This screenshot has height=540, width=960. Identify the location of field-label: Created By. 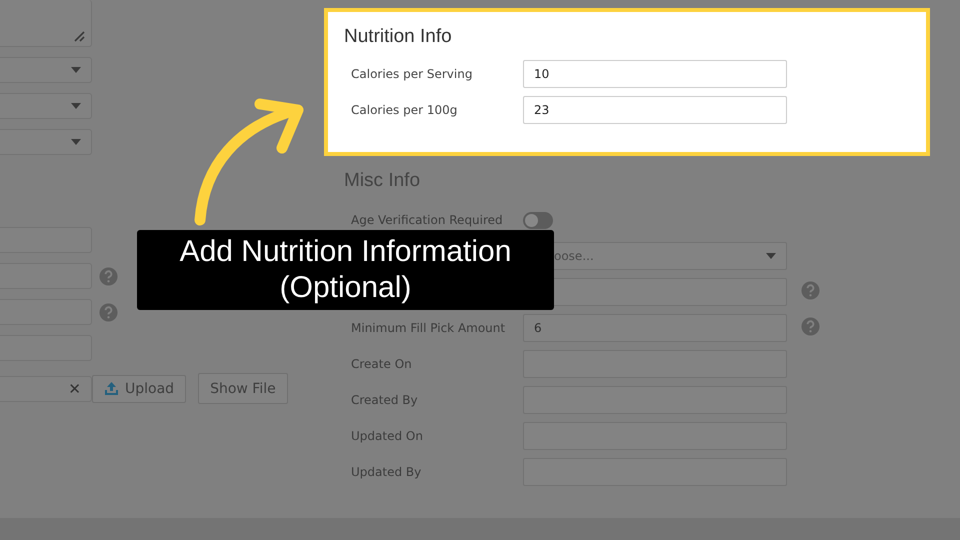
(385, 400).